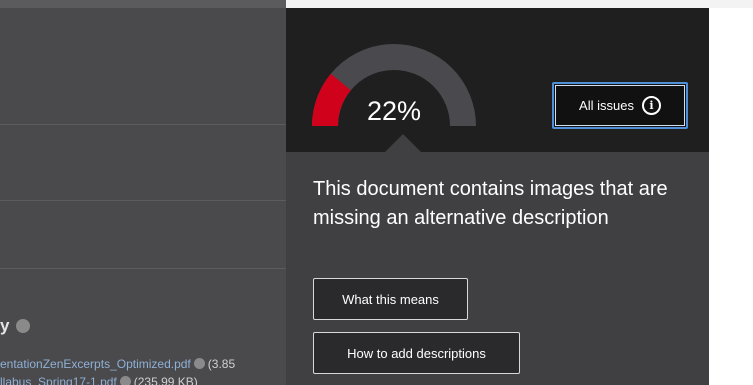  I want to click on file-item: entationZenExcerpts_Optimized.pdf (3.85, so click(117, 364).